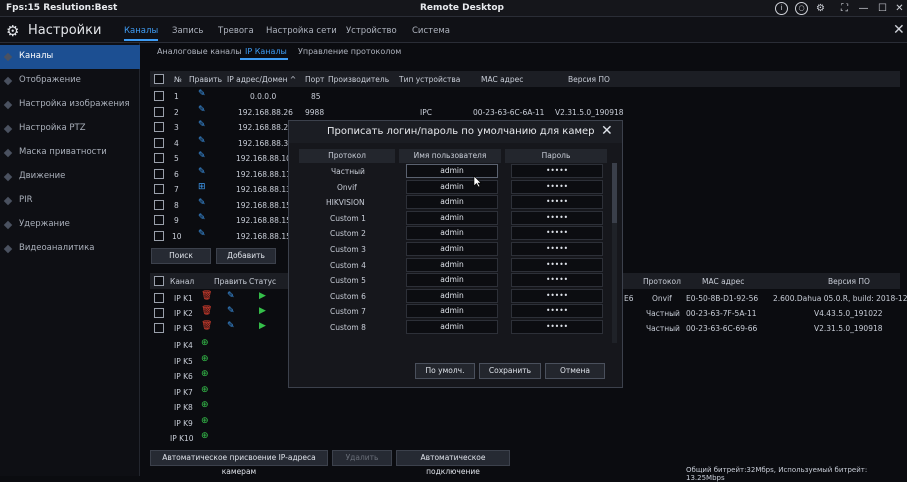 The width and height of the screenshot is (907, 482). What do you see at coordinates (70, 153) in the screenshot?
I see `sidebar-item-privacy-mask: Маска приватности` at bounding box center [70, 153].